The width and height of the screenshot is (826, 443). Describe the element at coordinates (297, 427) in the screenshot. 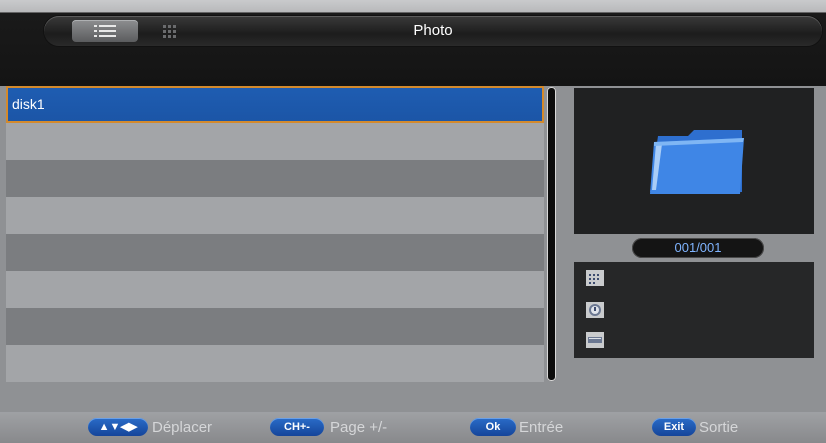

I see `ch-key-badge: CH+-` at that location.